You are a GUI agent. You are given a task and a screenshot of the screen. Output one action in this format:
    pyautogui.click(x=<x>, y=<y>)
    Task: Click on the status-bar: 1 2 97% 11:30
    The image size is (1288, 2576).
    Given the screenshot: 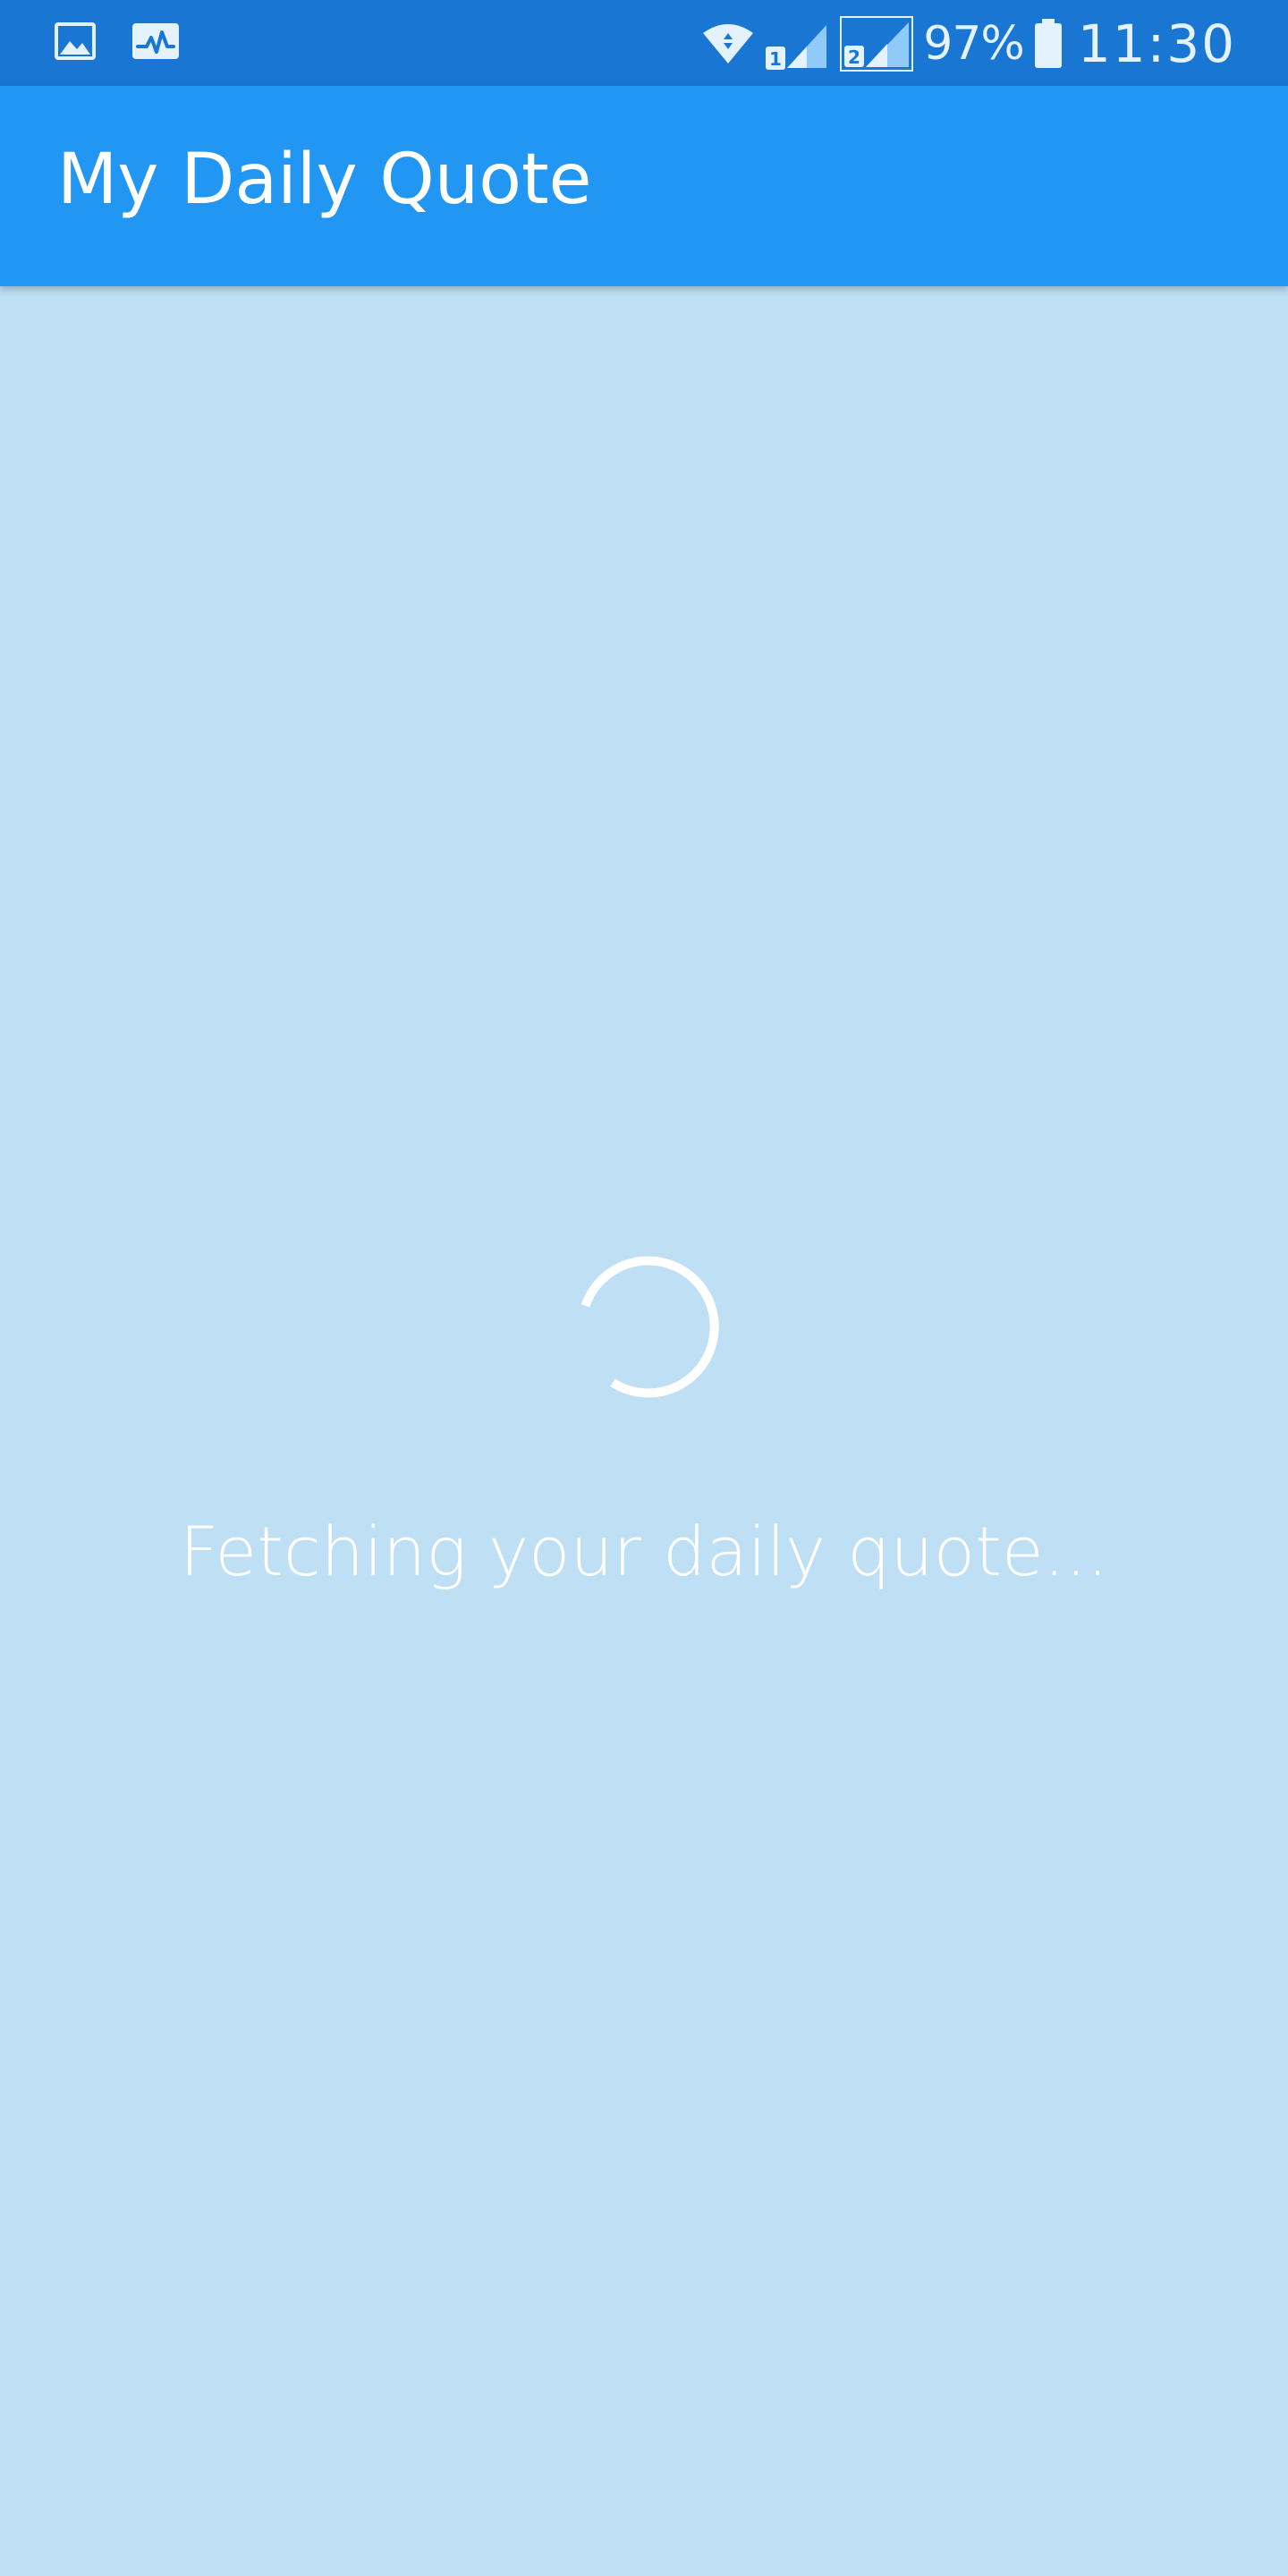 What is the action you would take?
    pyautogui.click(x=644, y=43)
    